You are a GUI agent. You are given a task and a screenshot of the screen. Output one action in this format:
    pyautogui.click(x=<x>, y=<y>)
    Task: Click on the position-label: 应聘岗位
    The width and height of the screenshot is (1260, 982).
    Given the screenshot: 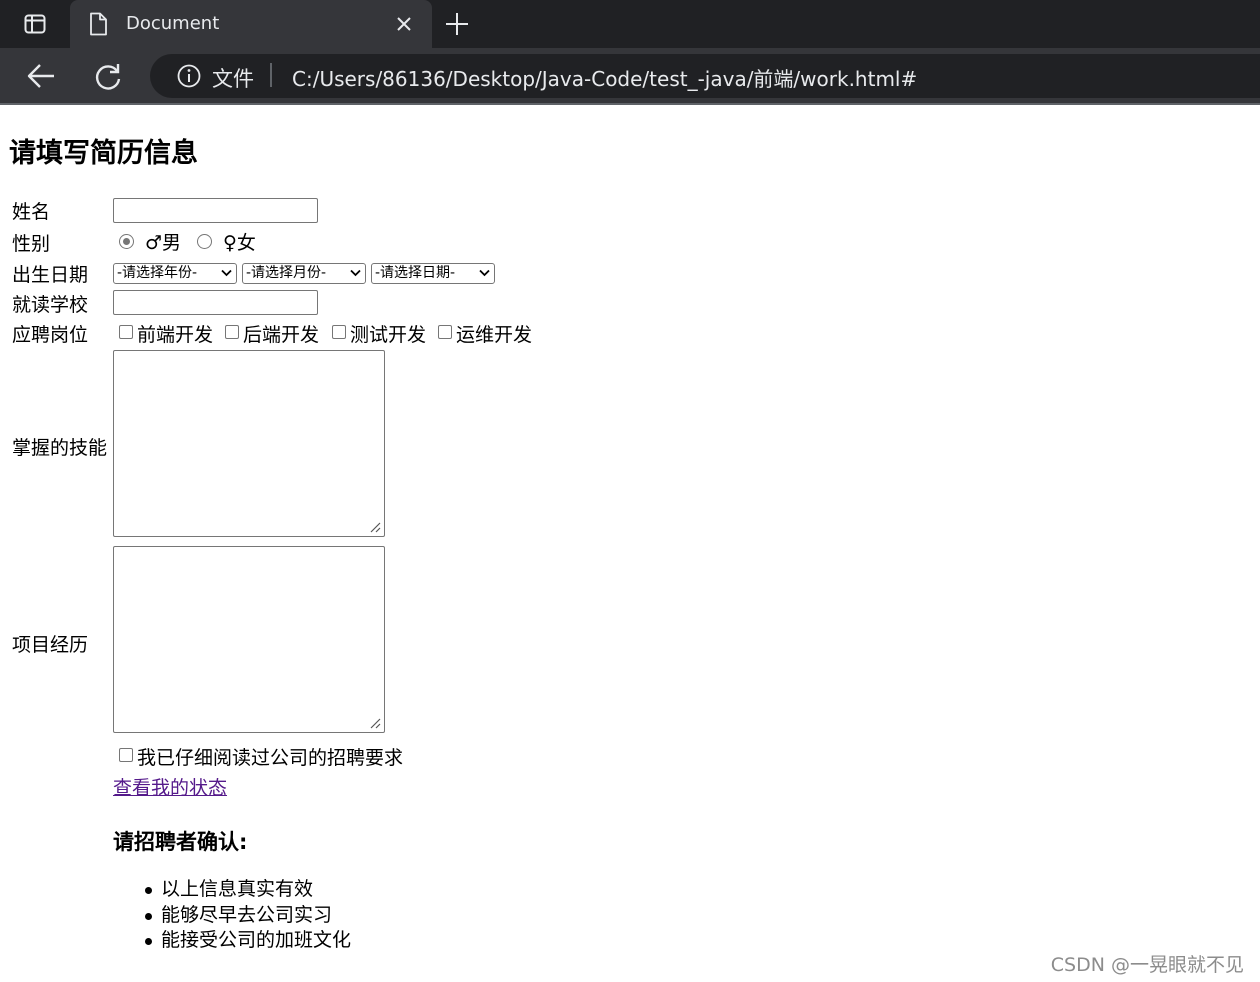 What is the action you would take?
    pyautogui.click(x=50, y=335)
    